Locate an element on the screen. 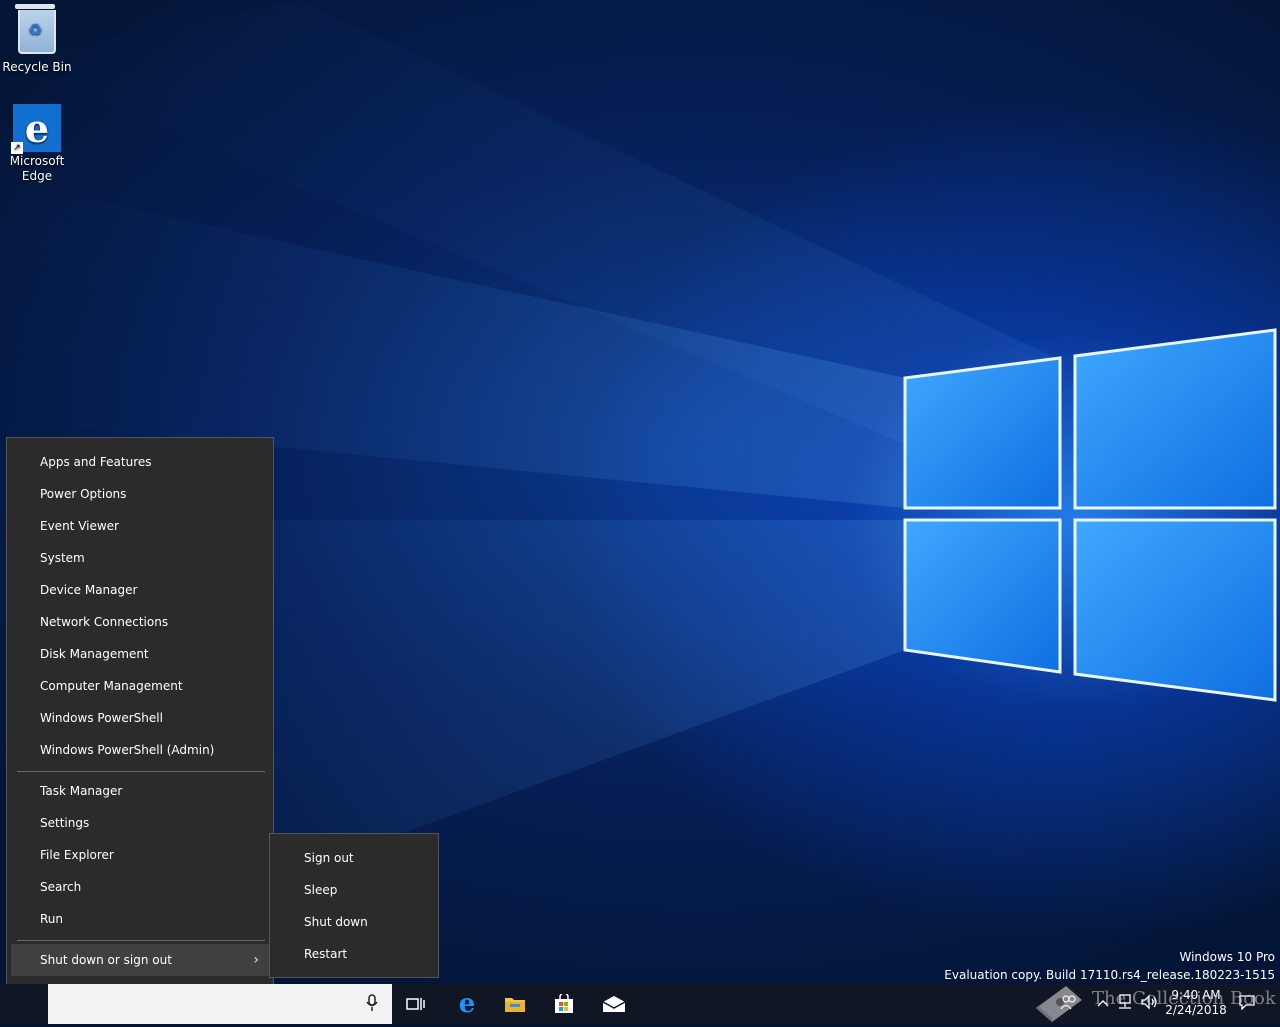 The width and height of the screenshot is (1280, 1027). collection-book-watermark: The Collection Book is located at coordinates (1153, 1001).